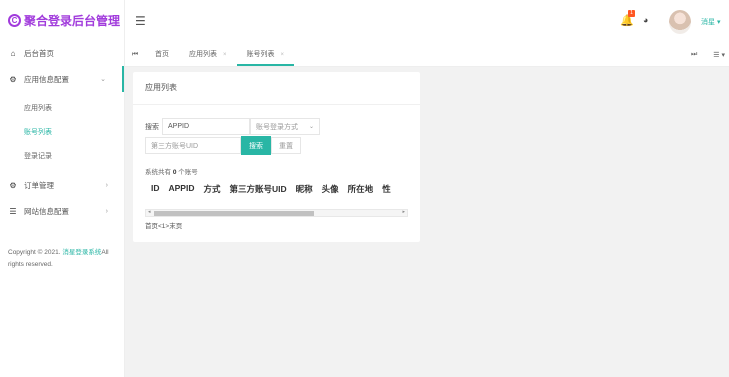  I want to click on scrollbar-thumb, so click(234, 213).